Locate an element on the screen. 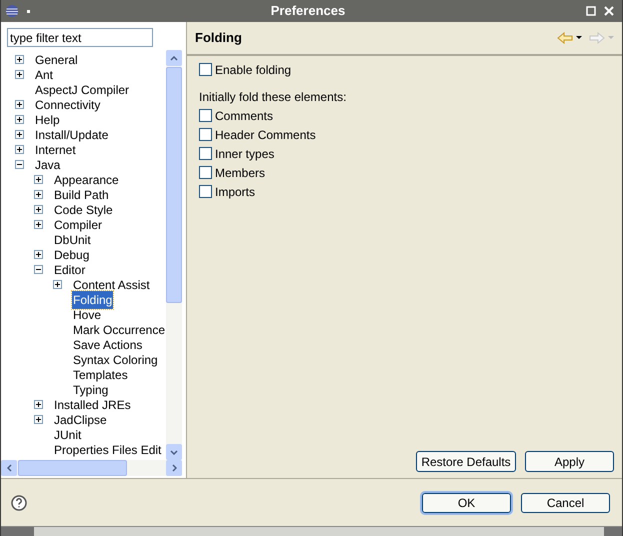 Image resolution: width=623 pixels, height=536 pixels. page-button: Apply is located at coordinates (569, 461).